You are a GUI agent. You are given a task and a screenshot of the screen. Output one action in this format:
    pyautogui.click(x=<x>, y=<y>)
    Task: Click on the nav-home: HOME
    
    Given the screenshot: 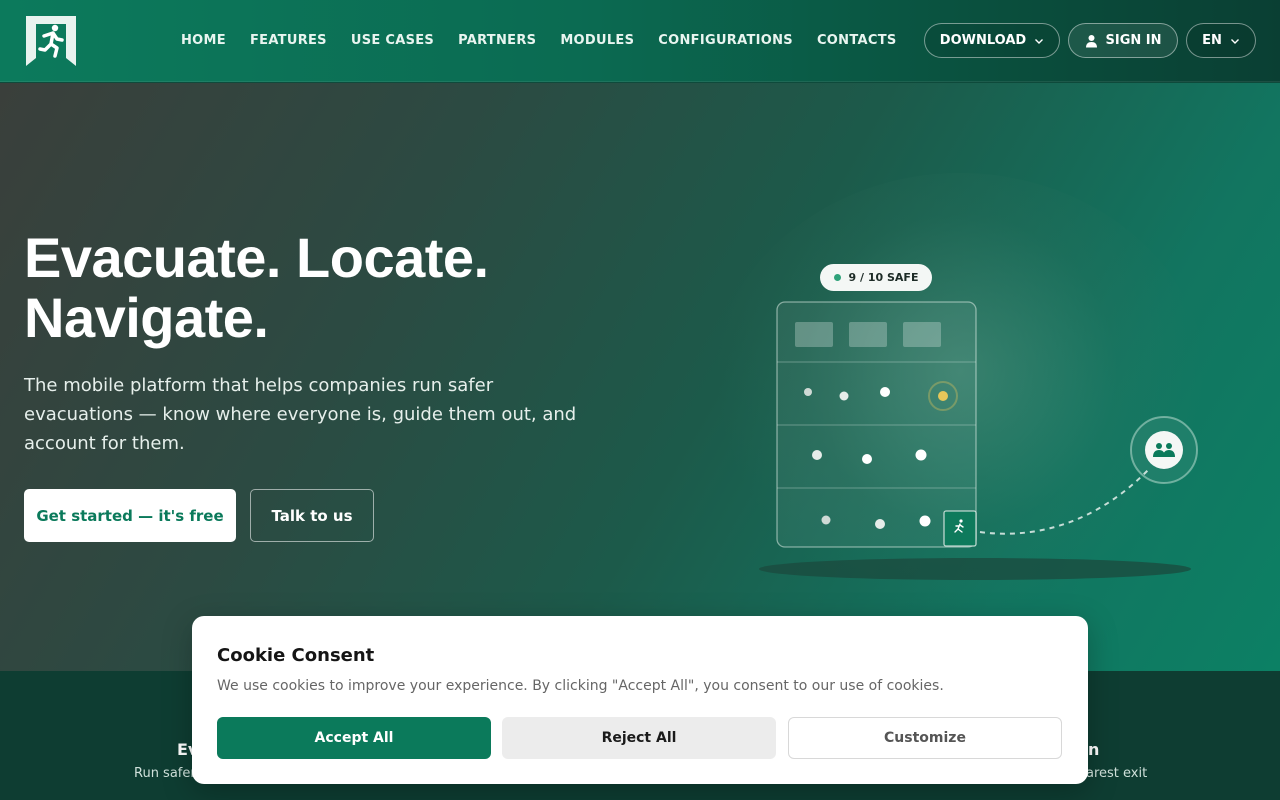 What is the action you would take?
    pyautogui.click(x=203, y=40)
    